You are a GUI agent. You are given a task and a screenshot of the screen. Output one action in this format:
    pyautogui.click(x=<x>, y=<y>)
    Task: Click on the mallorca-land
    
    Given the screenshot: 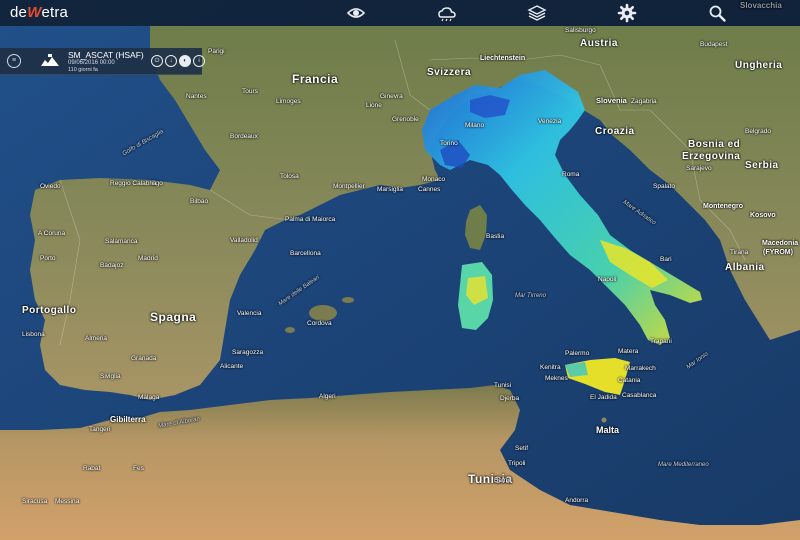 What is the action you would take?
    pyautogui.click(x=323, y=313)
    